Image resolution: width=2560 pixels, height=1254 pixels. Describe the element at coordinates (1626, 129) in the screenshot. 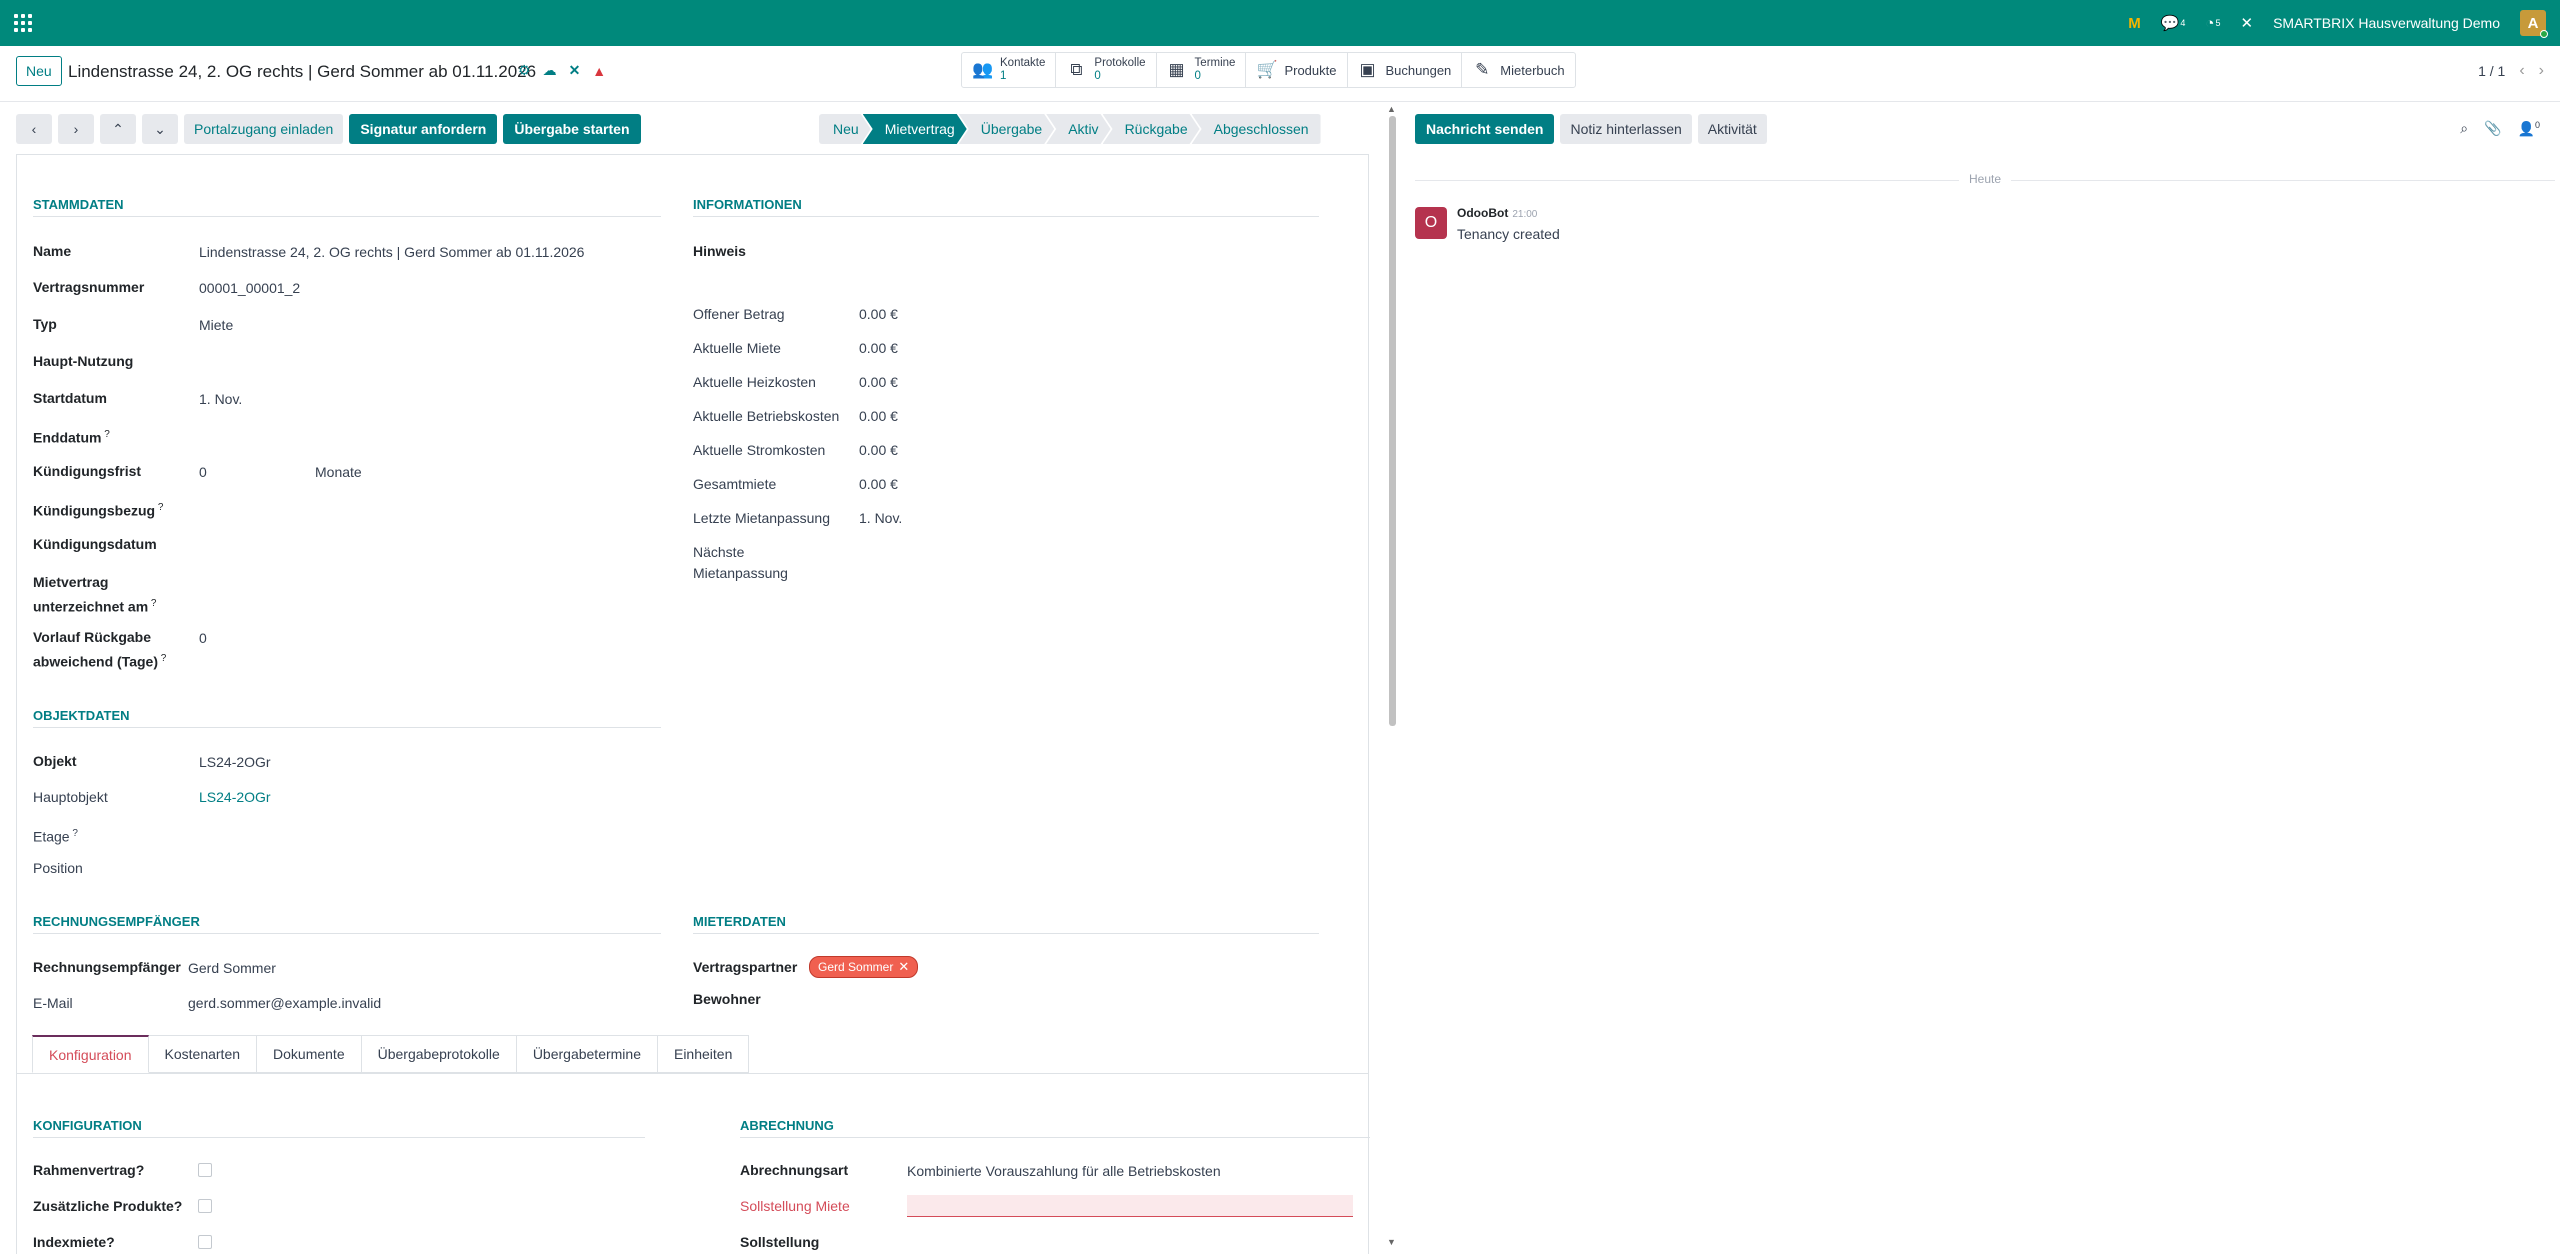

I see `log-note-button: Notiz hinterlassen` at that location.